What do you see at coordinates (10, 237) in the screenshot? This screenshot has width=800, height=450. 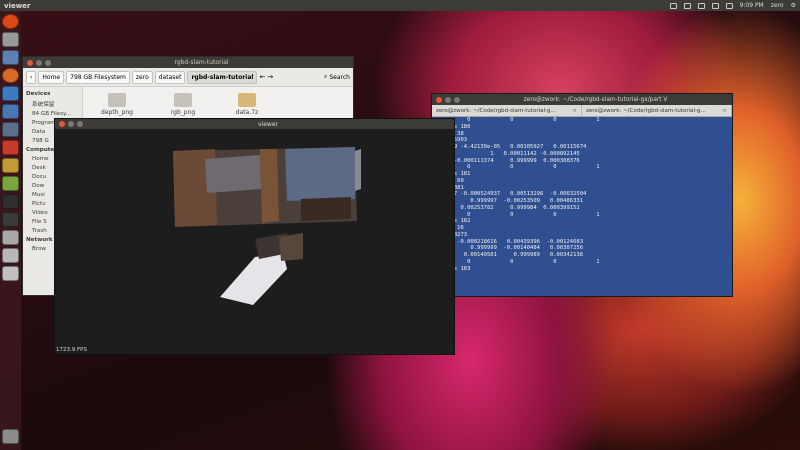 I see `drive-icon` at bounding box center [10, 237].